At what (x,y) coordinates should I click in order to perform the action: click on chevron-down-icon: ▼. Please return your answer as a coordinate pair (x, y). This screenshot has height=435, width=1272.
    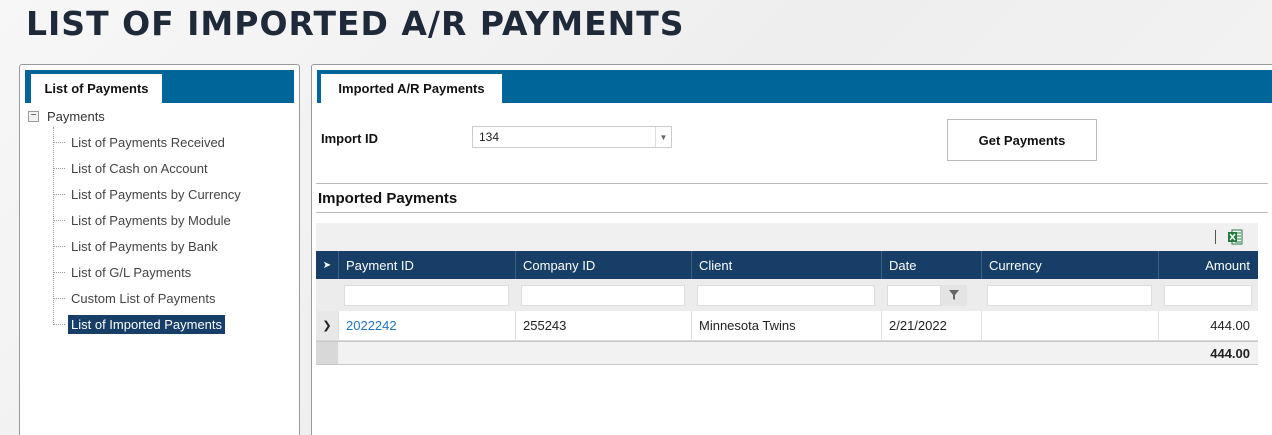
    Looking at the image, I should click on (663, 137).